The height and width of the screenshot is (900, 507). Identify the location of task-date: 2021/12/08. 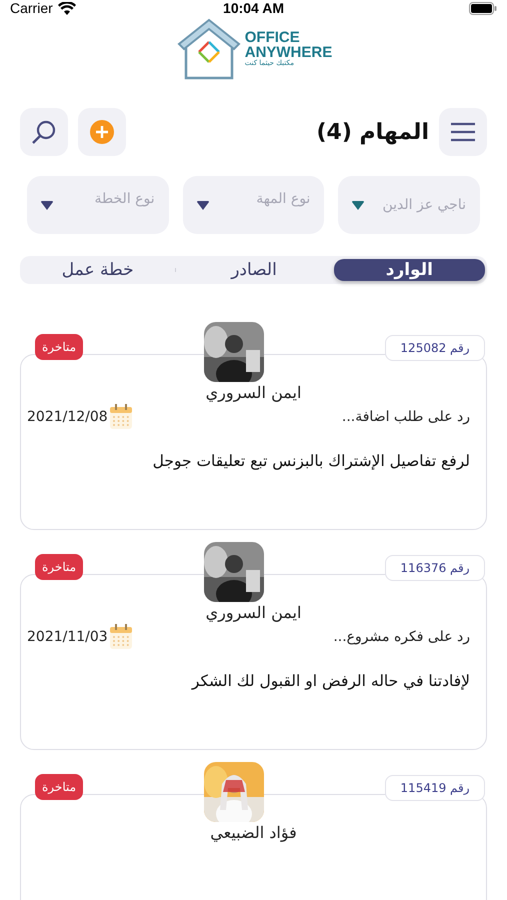
(67, 417).